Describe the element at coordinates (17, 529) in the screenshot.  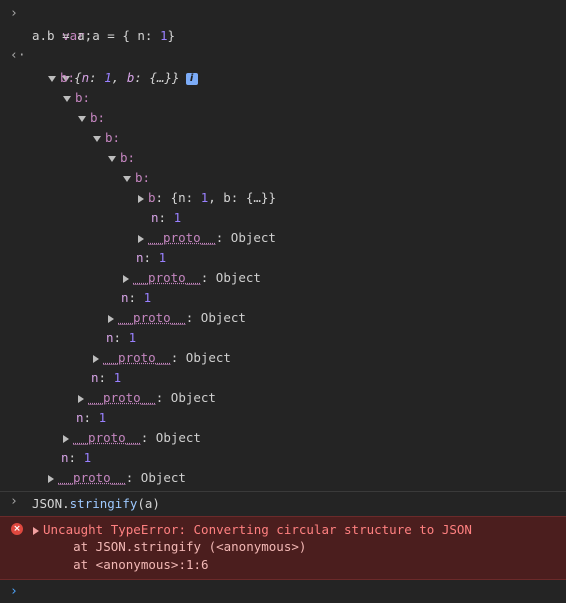
I see `error-icon: ×` at that location.